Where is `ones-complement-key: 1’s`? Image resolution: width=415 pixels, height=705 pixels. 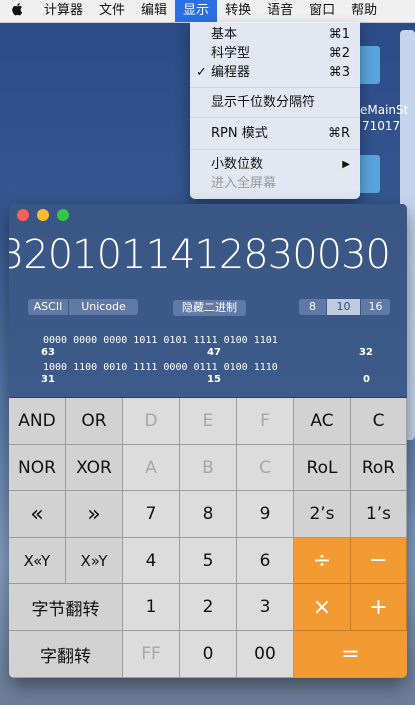 ones-complement-key: 1’s is located at coordinates (379, 514).